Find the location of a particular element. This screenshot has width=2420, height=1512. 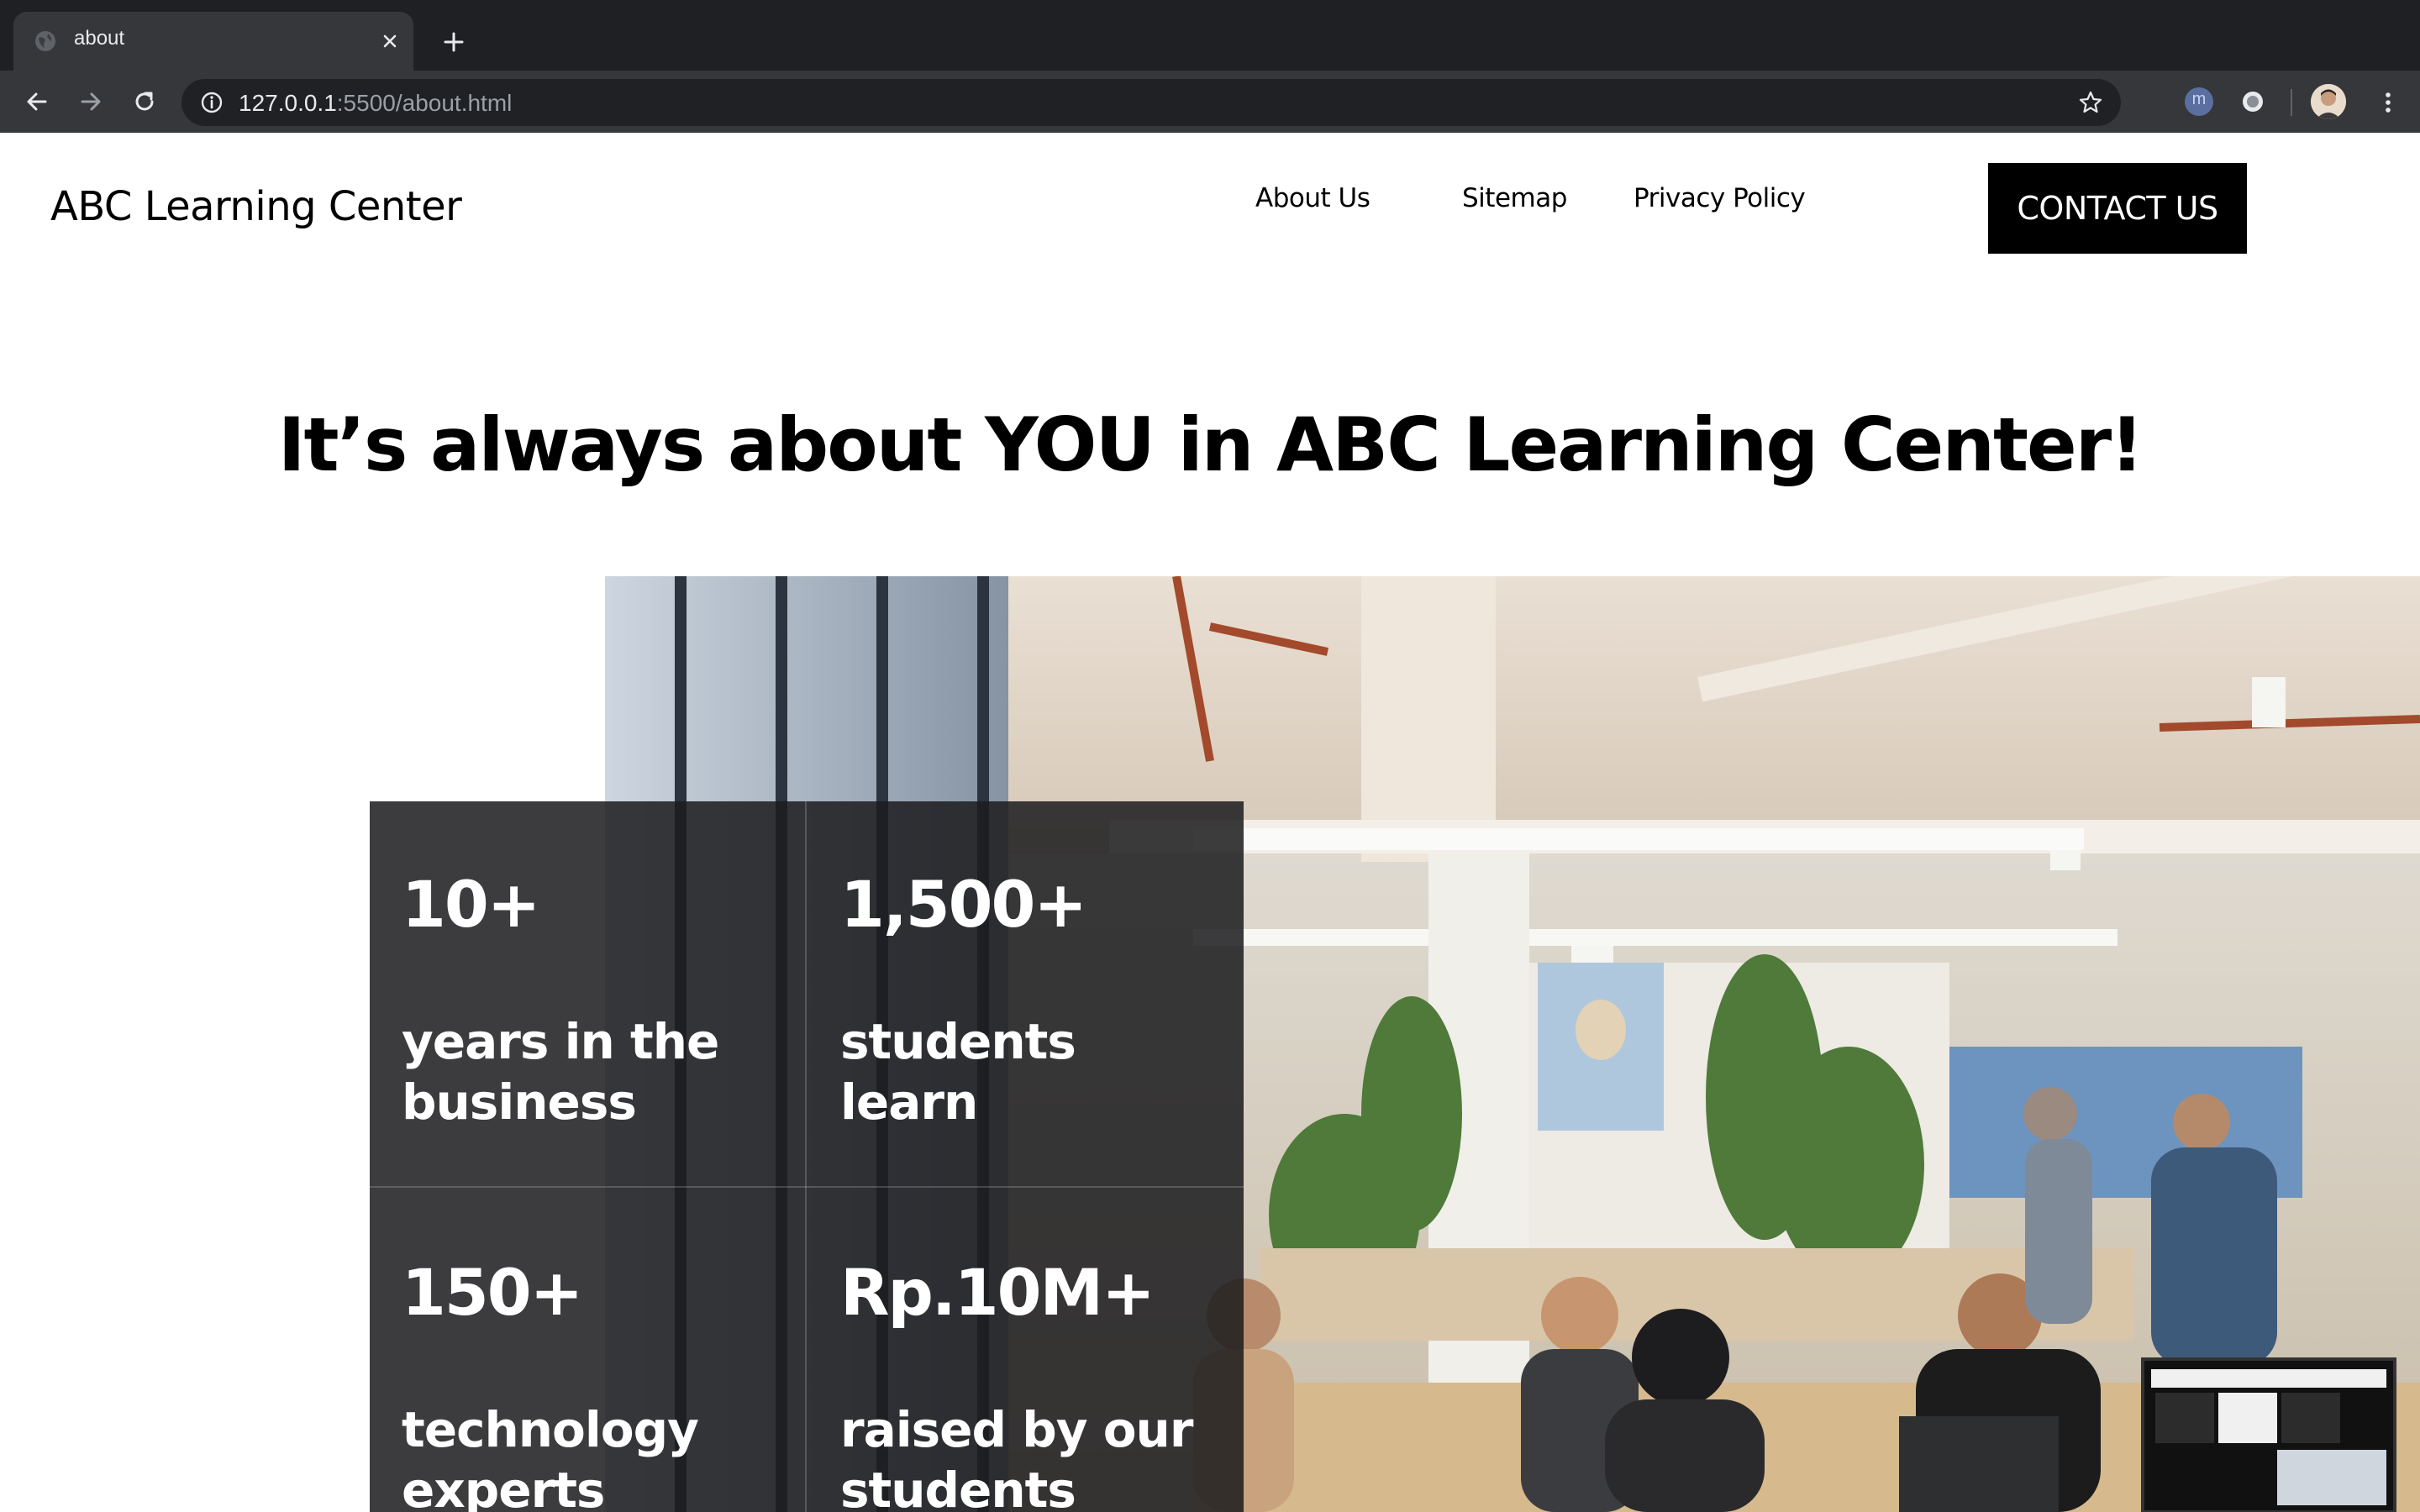

profile-avatar is located at coordinates (2329, 101).